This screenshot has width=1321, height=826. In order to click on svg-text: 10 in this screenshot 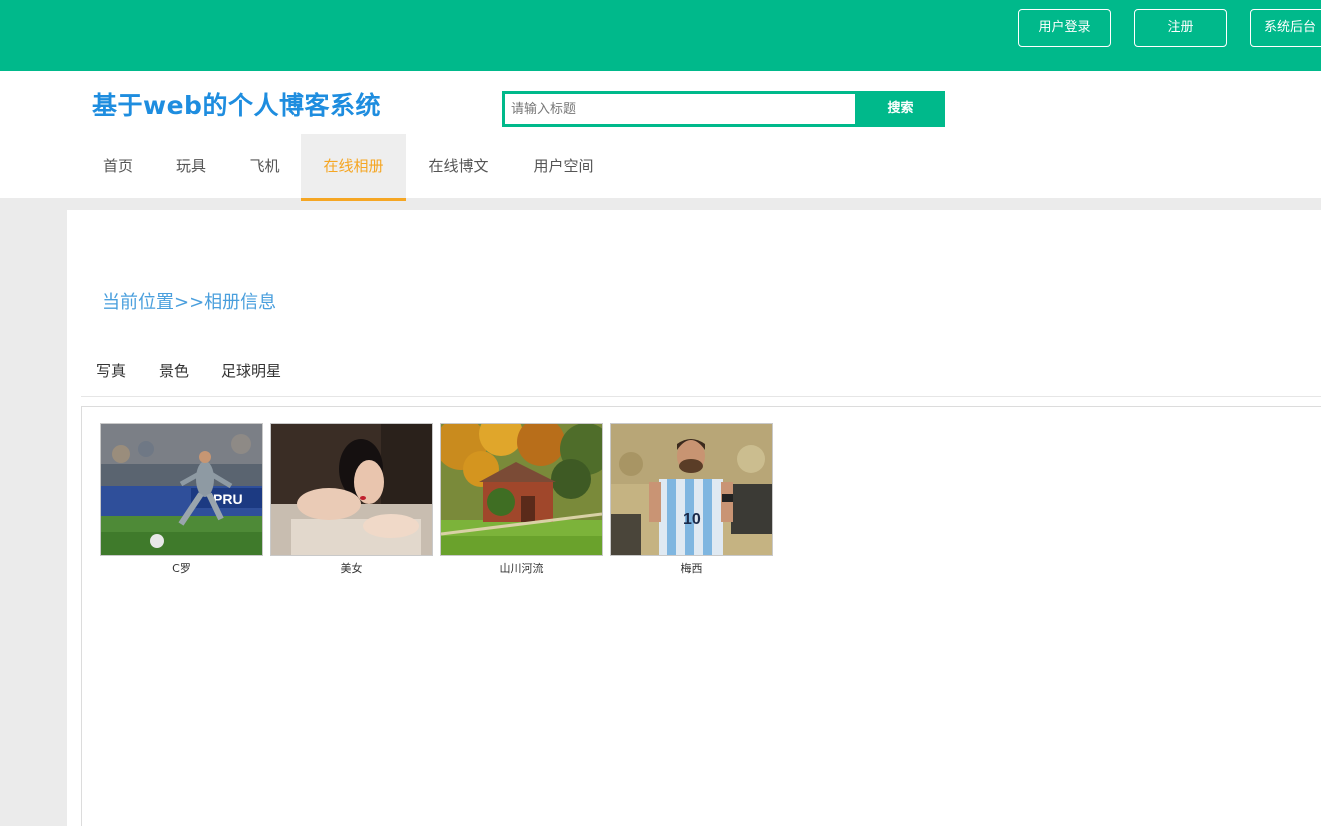, I will do `click(692, 519)`.